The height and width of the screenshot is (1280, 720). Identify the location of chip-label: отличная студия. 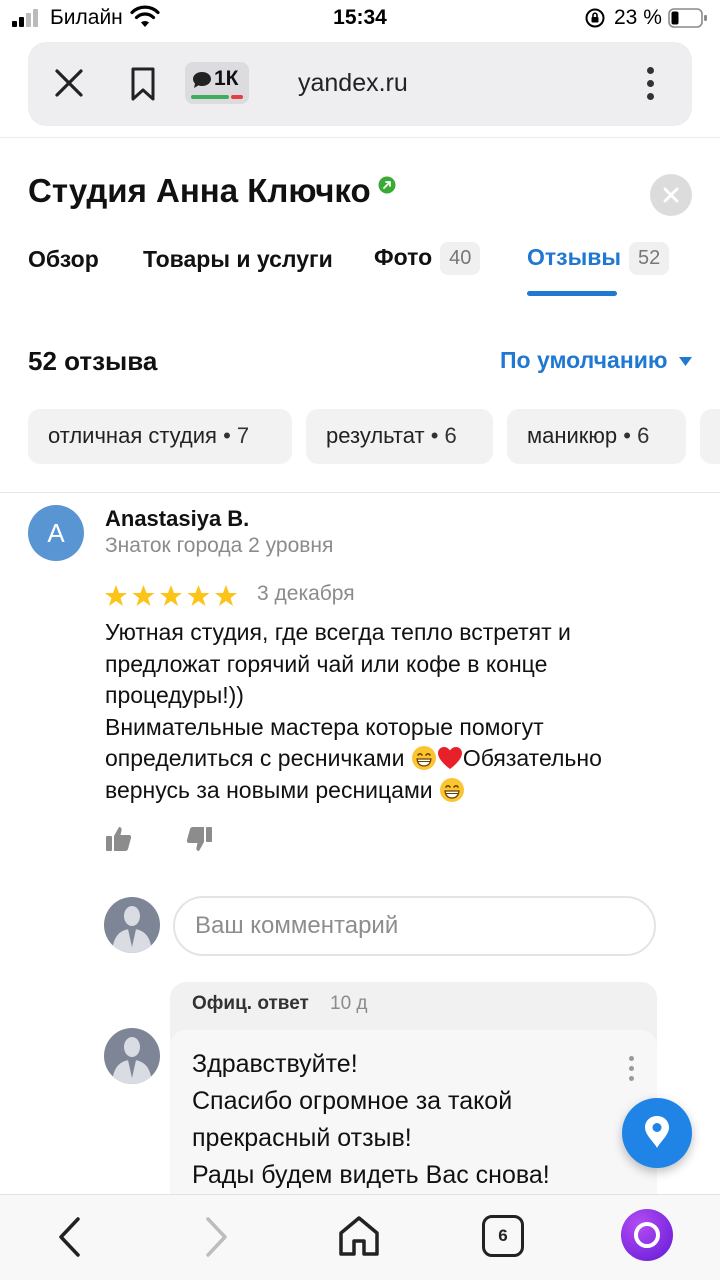
(132, 435).